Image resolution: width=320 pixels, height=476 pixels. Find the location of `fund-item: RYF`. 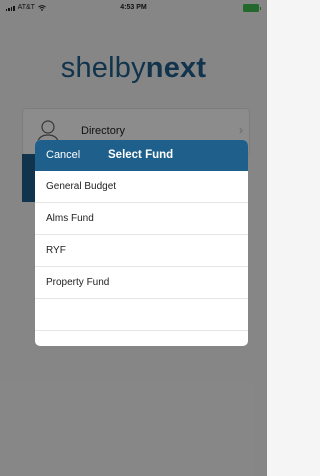

fund-item: RYF is located at coordinates (141, 251).